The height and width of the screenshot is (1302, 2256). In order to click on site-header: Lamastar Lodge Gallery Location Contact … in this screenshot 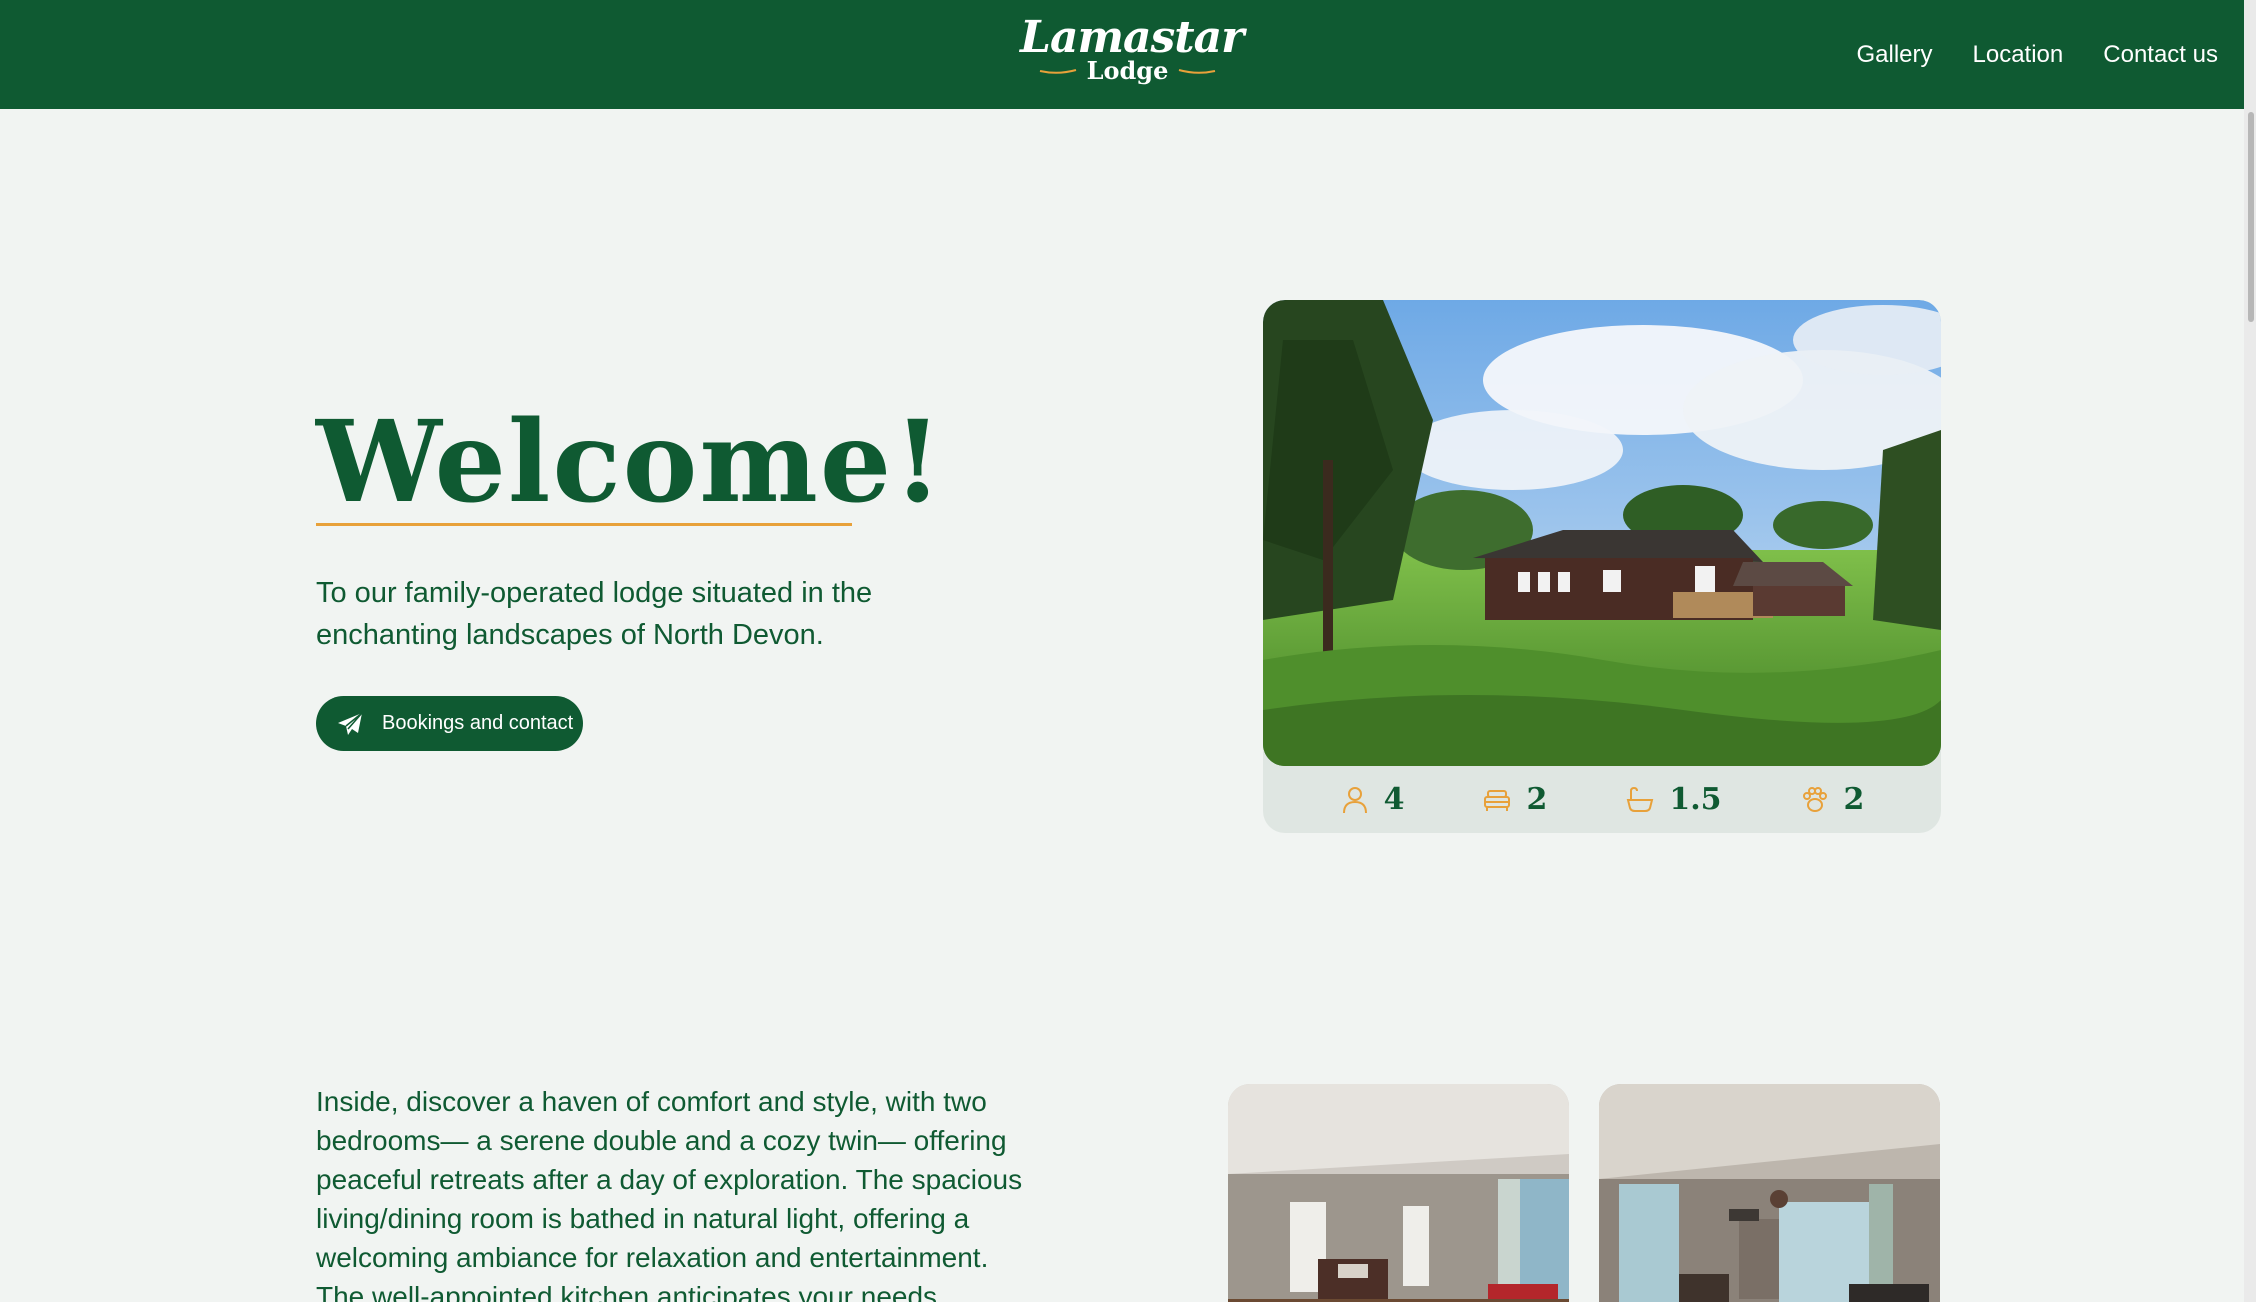, I will do `click(1128, 54)`.